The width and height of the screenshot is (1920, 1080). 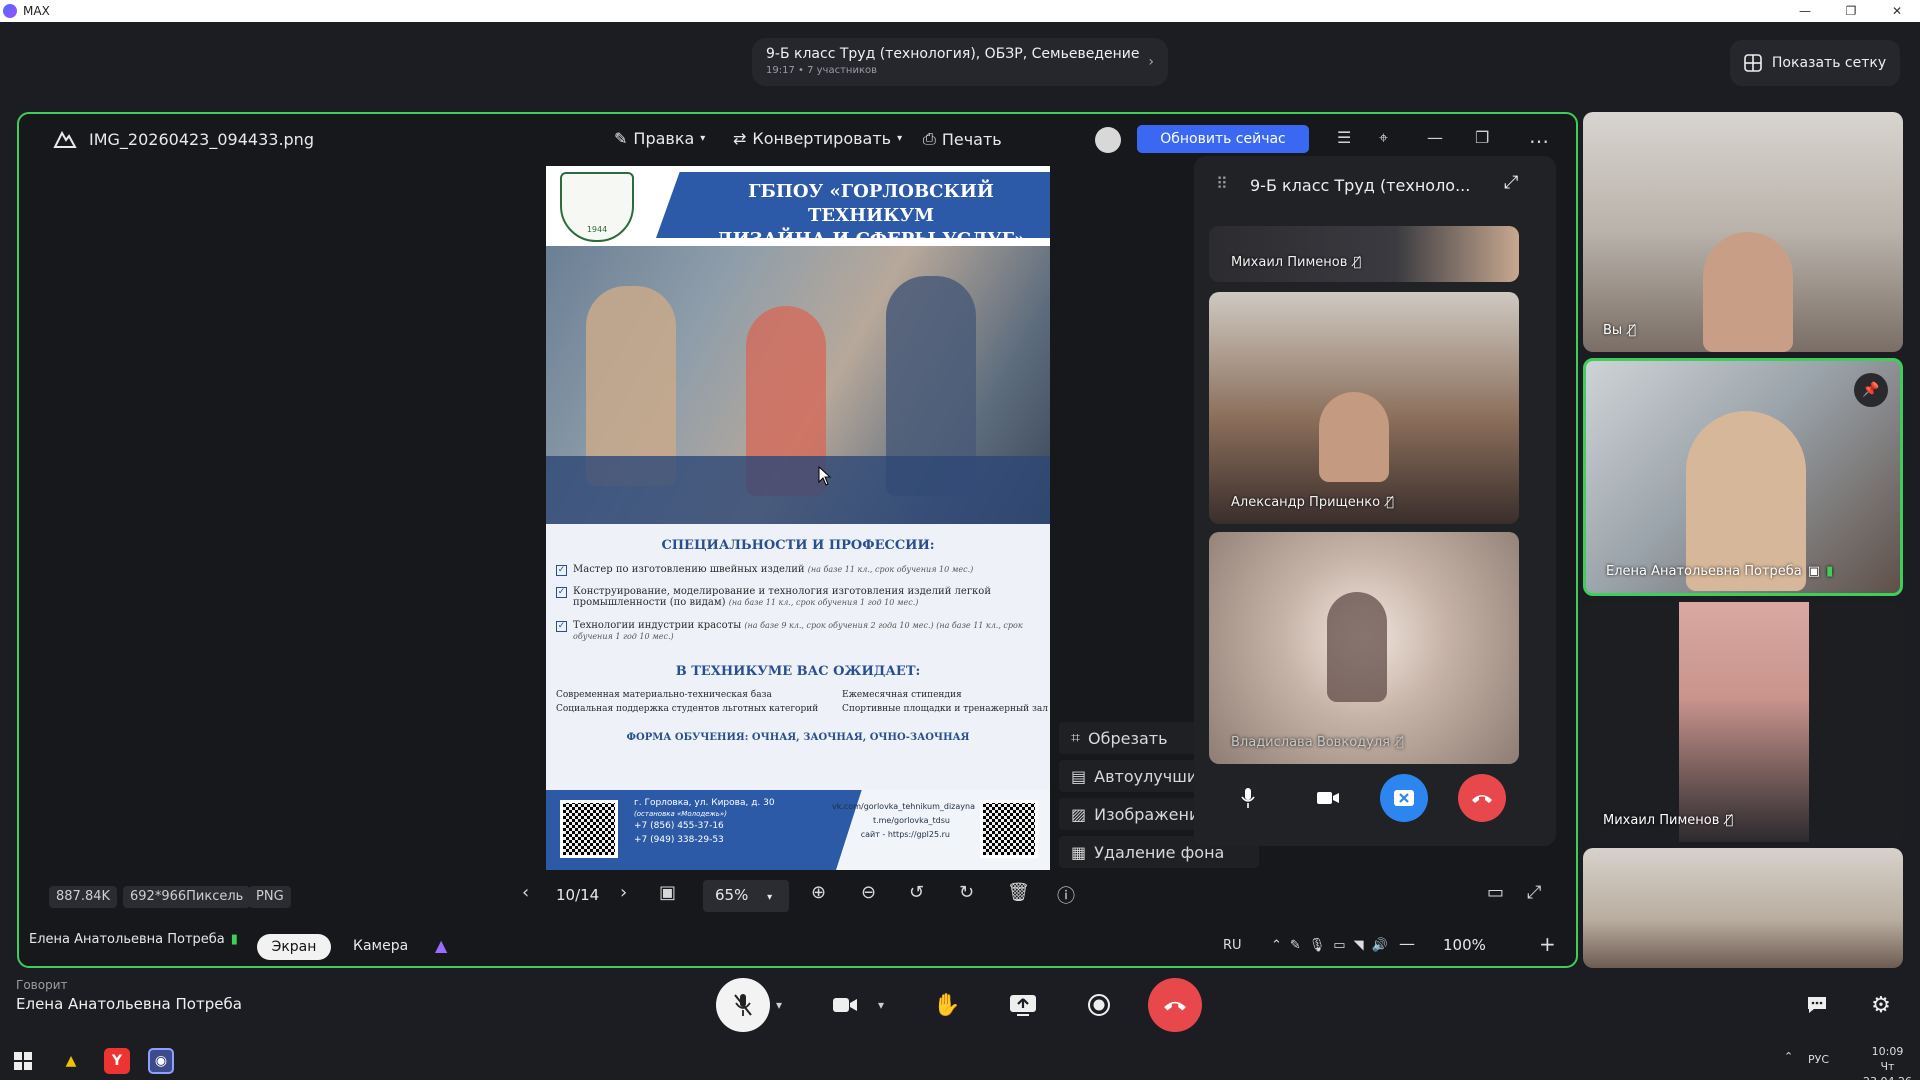 What do you see at coordinates (36, 11) in the screenshot?
I see `app-name: MAX` at bounding box center [36, 11].